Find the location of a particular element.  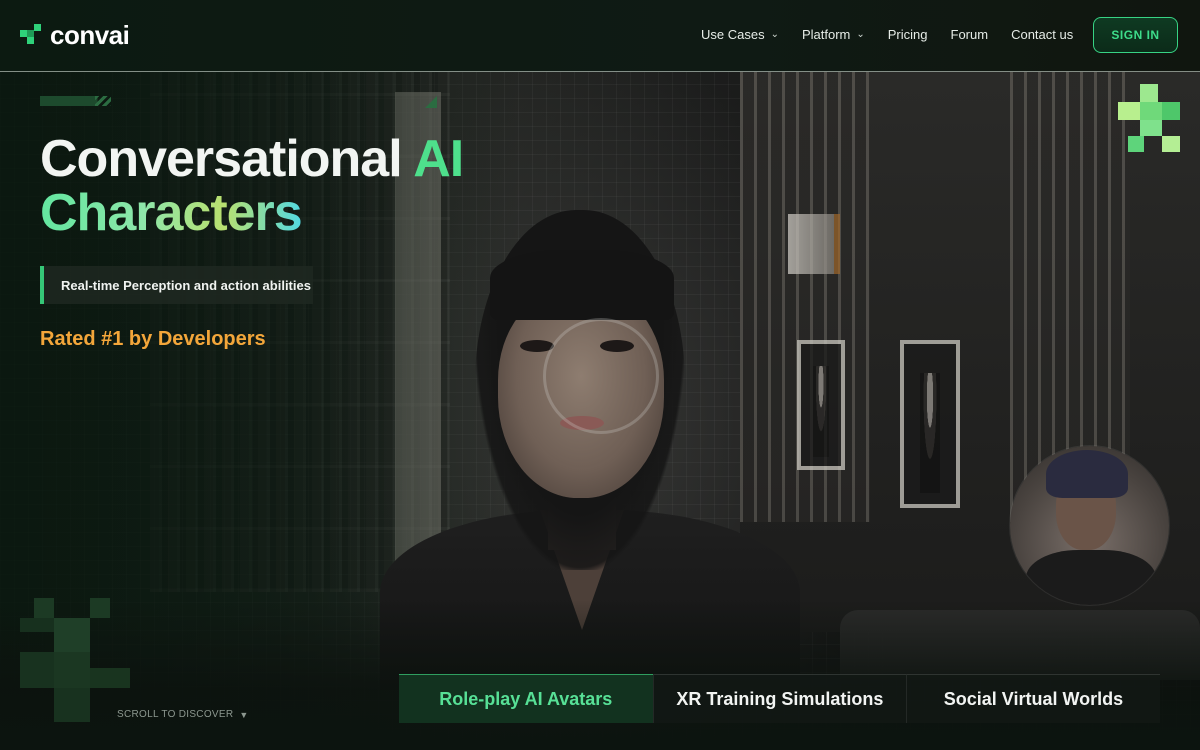

rating-text: Rated #1 by Developers is located at coordinates (153, 339).